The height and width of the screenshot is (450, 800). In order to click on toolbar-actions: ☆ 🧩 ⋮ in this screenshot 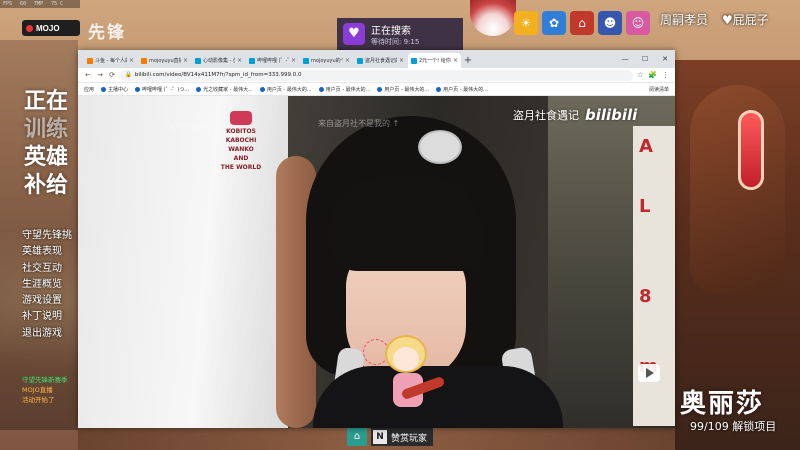, I will do `click(653, 75)`.